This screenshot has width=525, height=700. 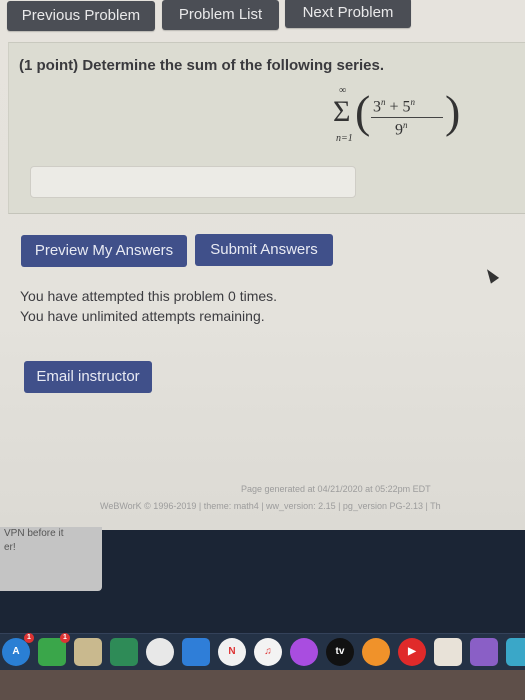 What do you see at coordinates (193, 182) in the screenshot?
I see `answer-input` at bounding box center [193, 182].